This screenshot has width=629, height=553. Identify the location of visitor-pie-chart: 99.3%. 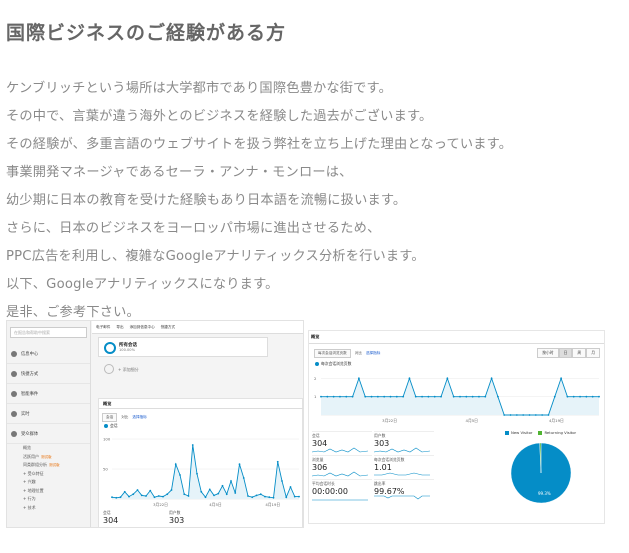
(541, 473).